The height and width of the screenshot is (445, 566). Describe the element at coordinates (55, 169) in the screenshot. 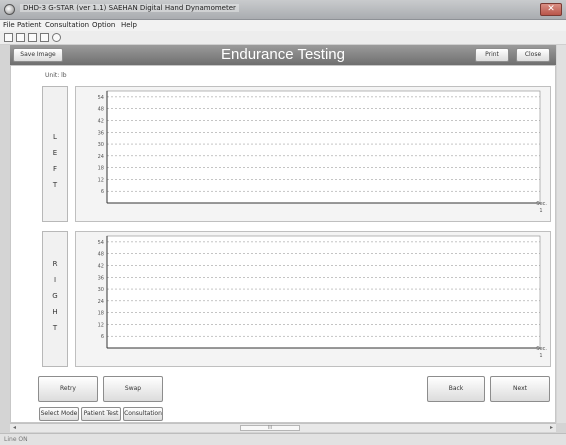

I see `left-letter: F` at that location.